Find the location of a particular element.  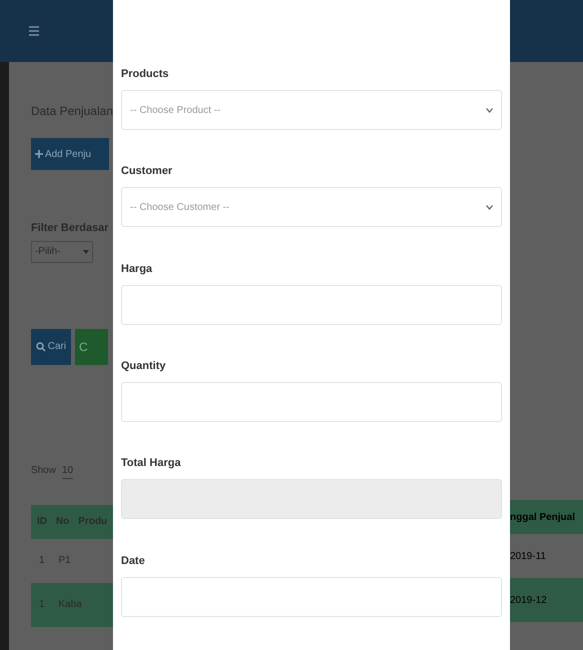

table-cell: 2019-12 is located at coordinates (546, 600).